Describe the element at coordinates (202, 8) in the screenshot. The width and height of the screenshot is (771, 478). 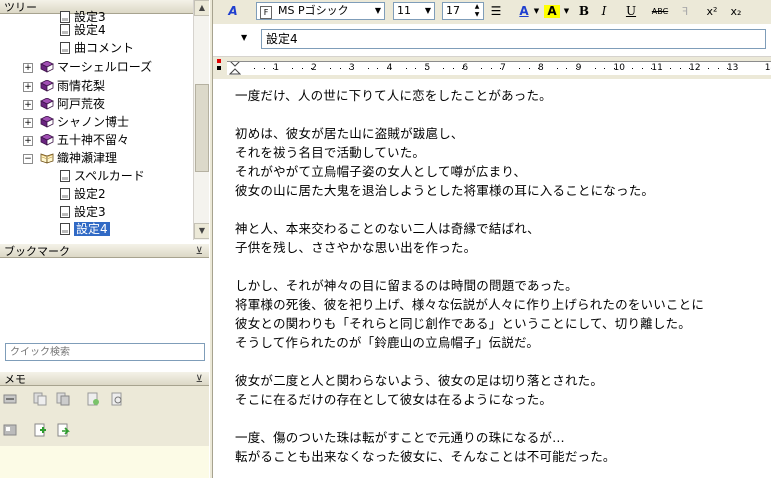
I see `scroll-up-arrow-icon: ▲` at that location.